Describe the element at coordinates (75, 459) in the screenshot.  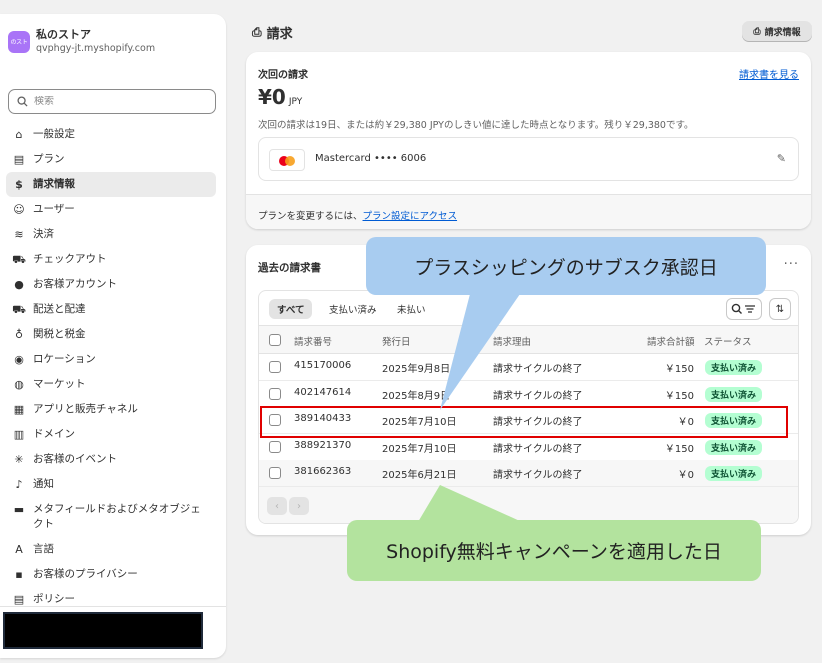
I see `sidebar-item-label: お客様のイベント` at that location.